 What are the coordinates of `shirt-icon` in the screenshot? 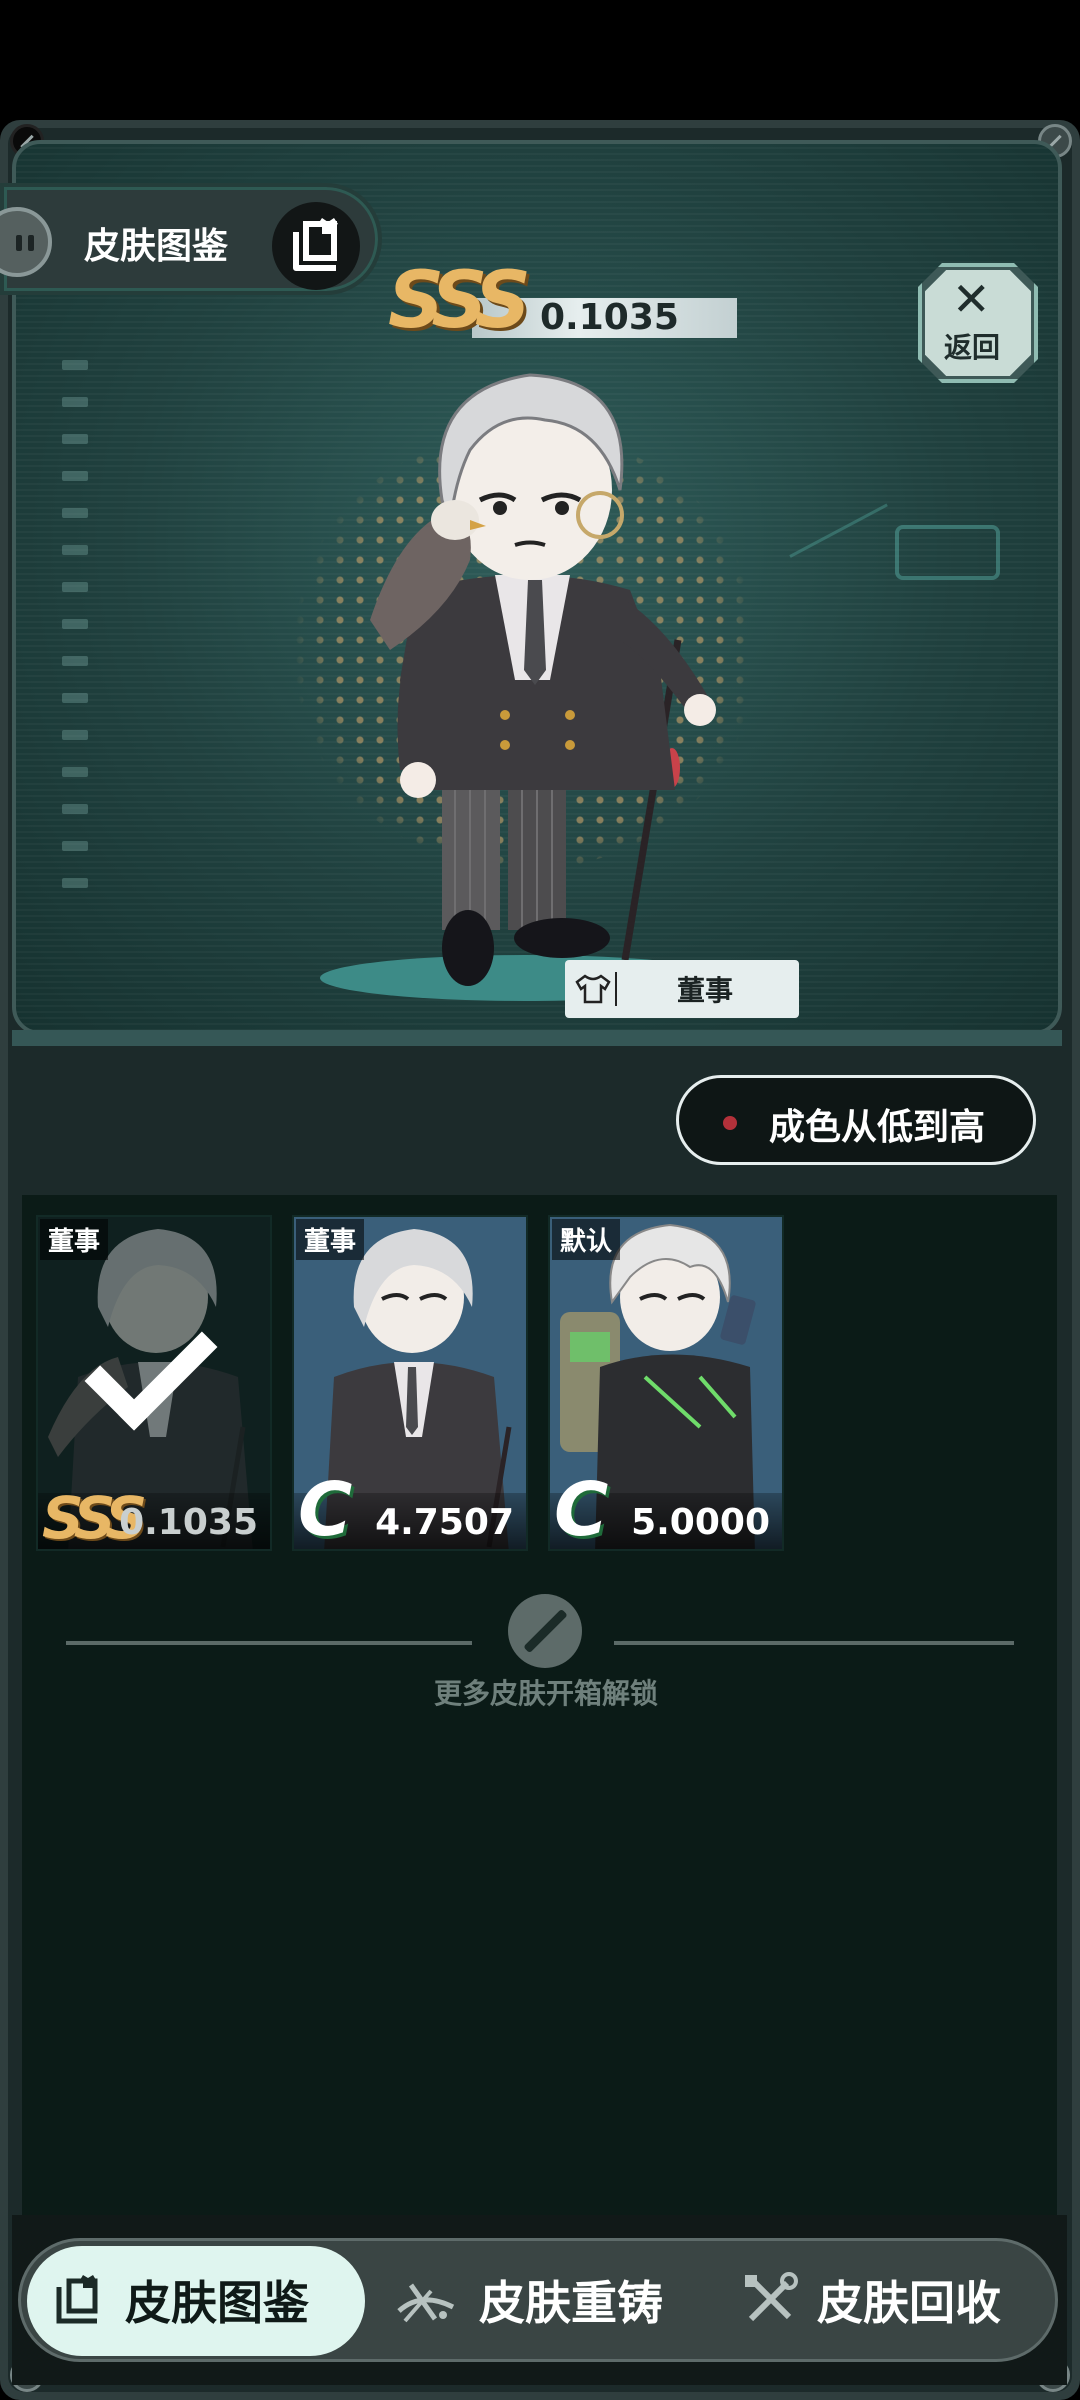 It's located at (593, 989).